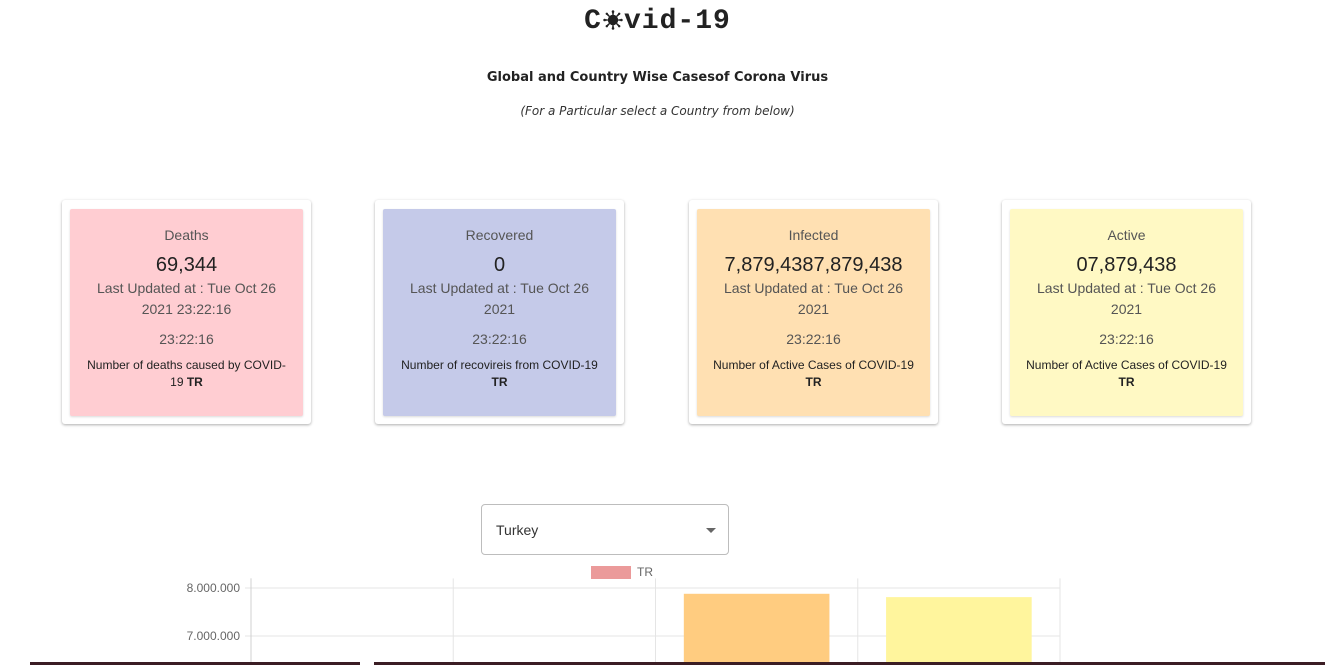  What do you see at coordinates (1126, 235) in the screenshot?
I see `card-title: Active` at bounding box center [1126, 235].